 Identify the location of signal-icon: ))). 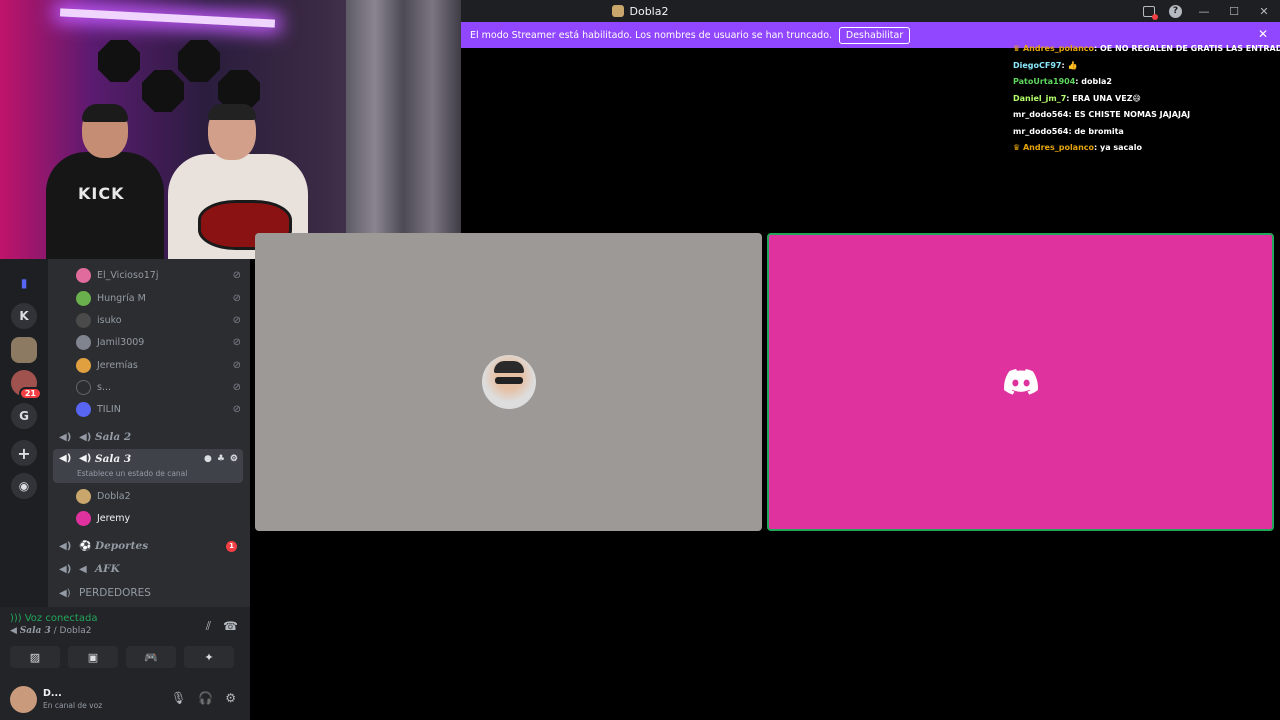
(16, 618).